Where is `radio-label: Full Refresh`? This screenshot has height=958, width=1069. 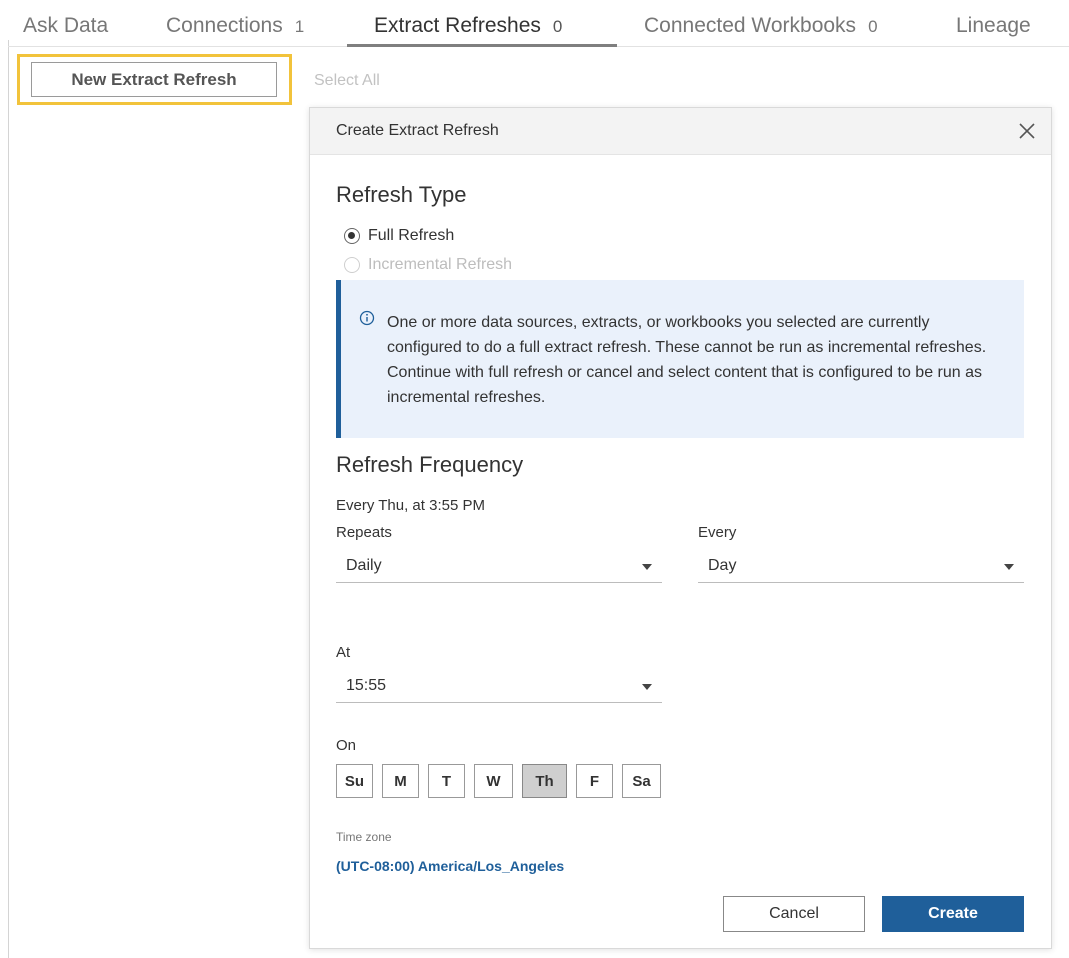 radio-label: Full Refresh is located at coordinates (411, 235).